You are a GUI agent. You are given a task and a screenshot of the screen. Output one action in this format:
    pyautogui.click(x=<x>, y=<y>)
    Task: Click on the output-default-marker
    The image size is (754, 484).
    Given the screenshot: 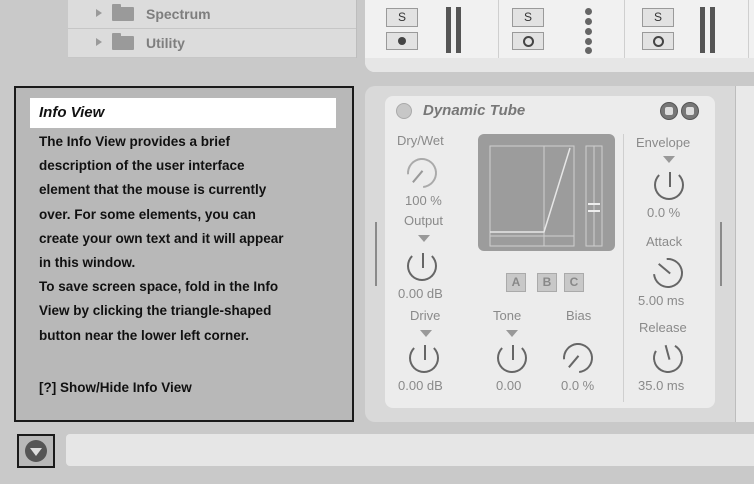 What is the action you would take?
    pyautogui.click(x=424, y=238)
    